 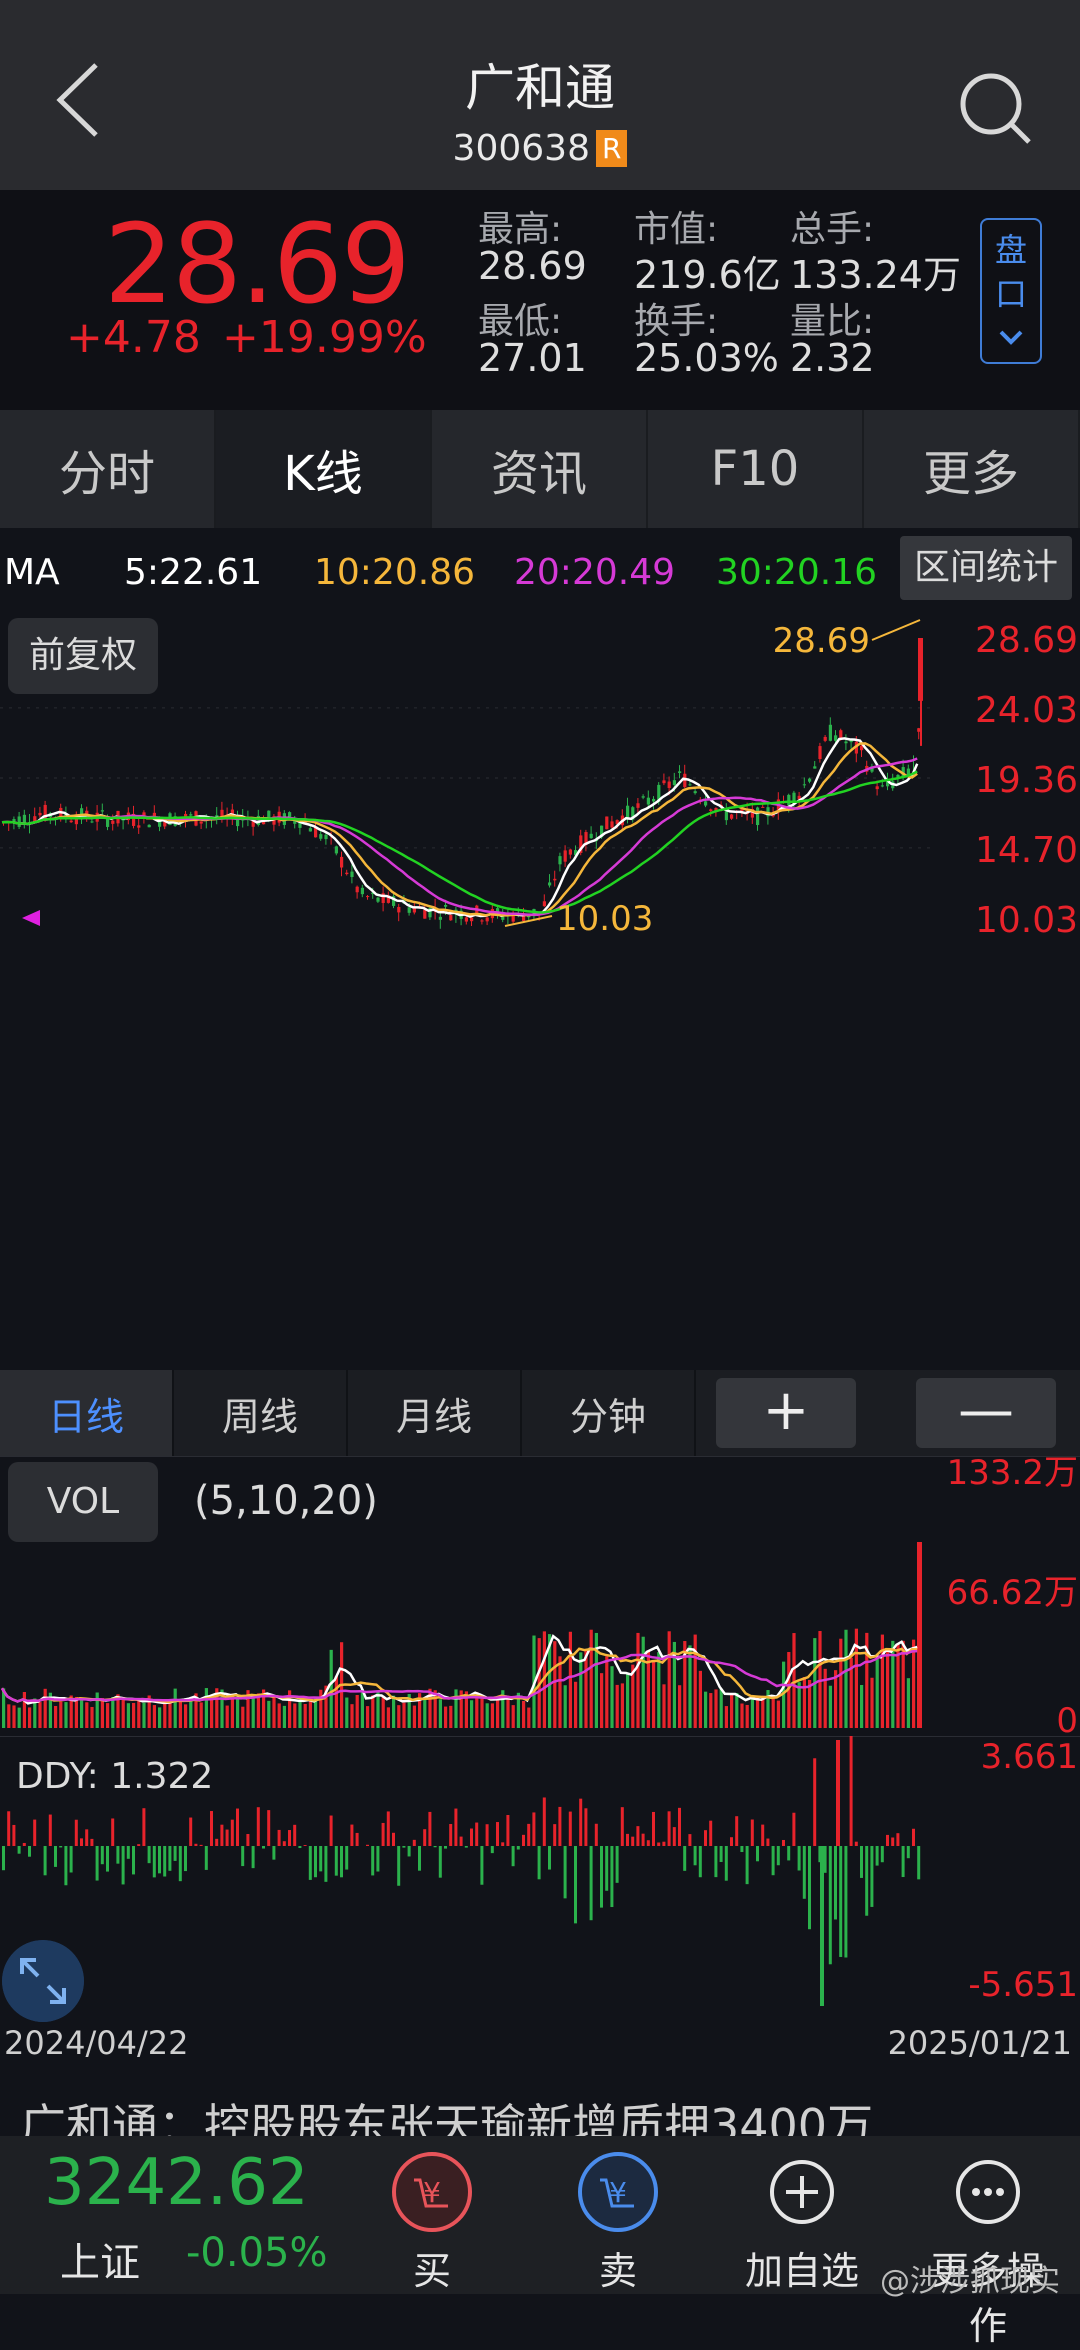 I want to click on price-adjust-button: 前复权, so click(x=83, y=656).